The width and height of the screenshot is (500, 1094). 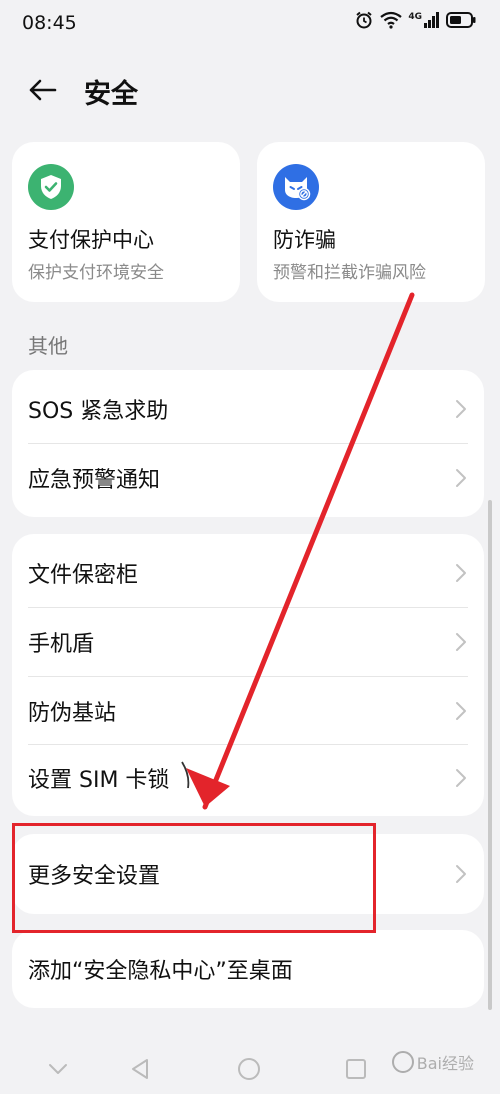 I want to click on list-item-label: 手机盾, so click(x=61, y=644).